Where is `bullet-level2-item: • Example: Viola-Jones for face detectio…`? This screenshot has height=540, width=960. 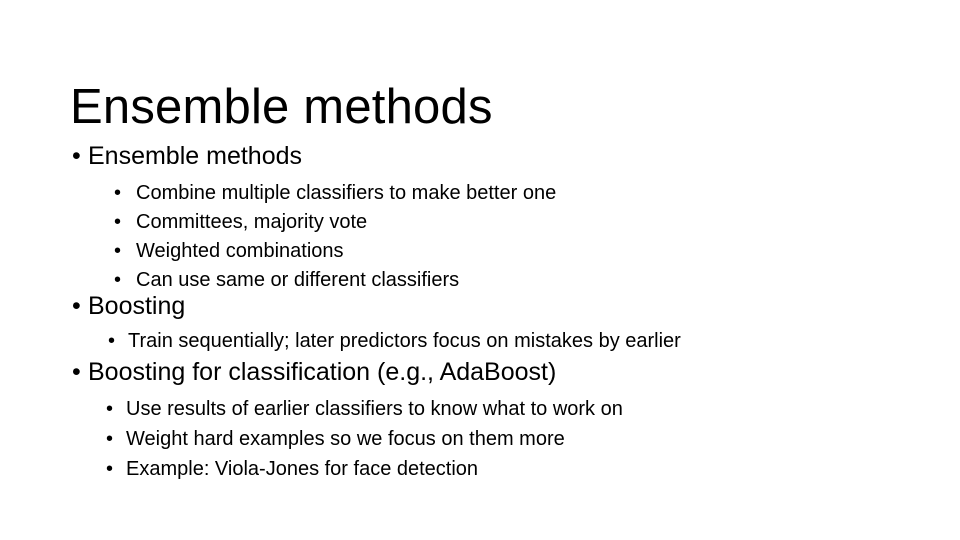
bullet-level2-item: • Example: Viola-Jones for face detectio… is located at coordinates (346, 469).